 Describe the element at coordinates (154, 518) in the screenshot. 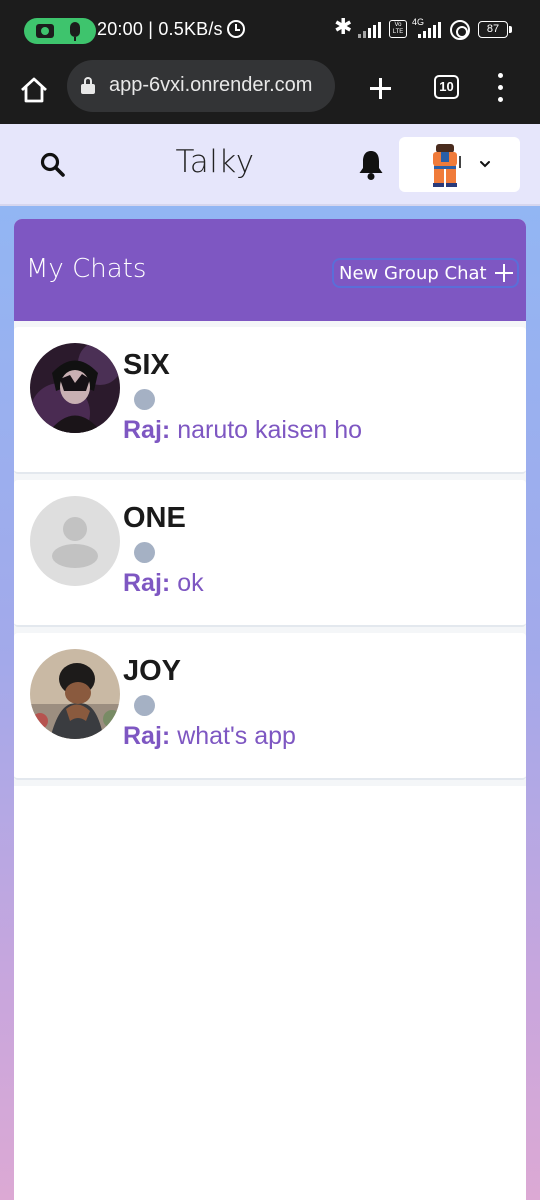

I see `chat-name: ONE` at that location.